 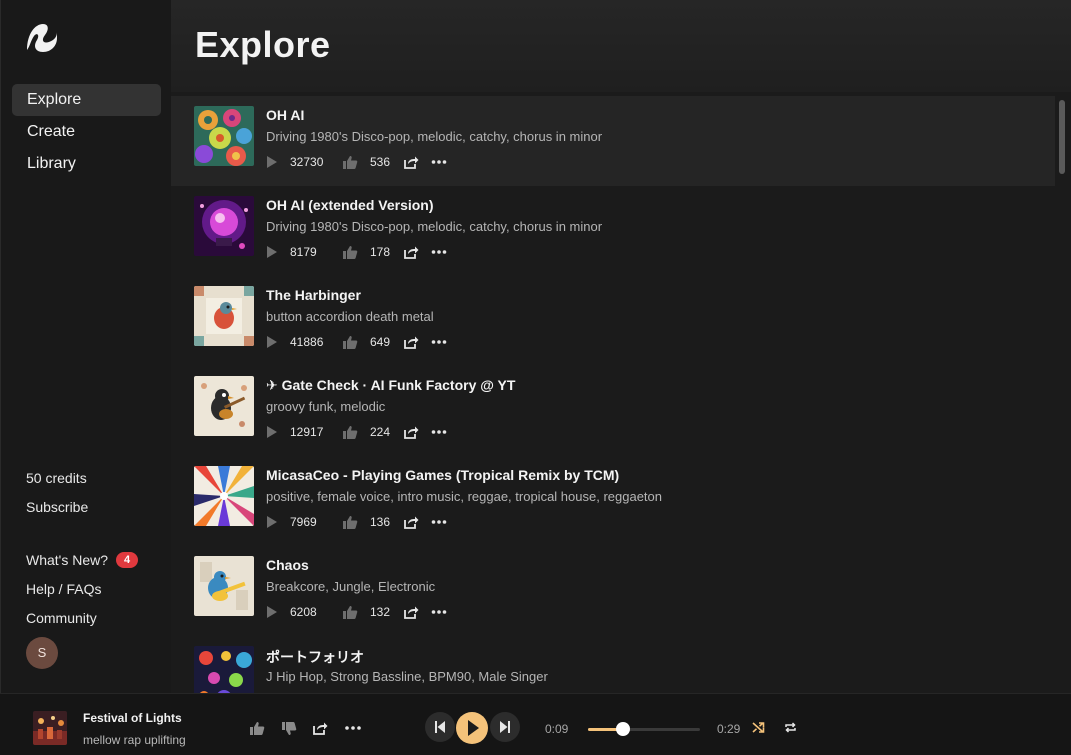 I want to click on bird-guitar-yellow-art, so click(x=224, y=586).